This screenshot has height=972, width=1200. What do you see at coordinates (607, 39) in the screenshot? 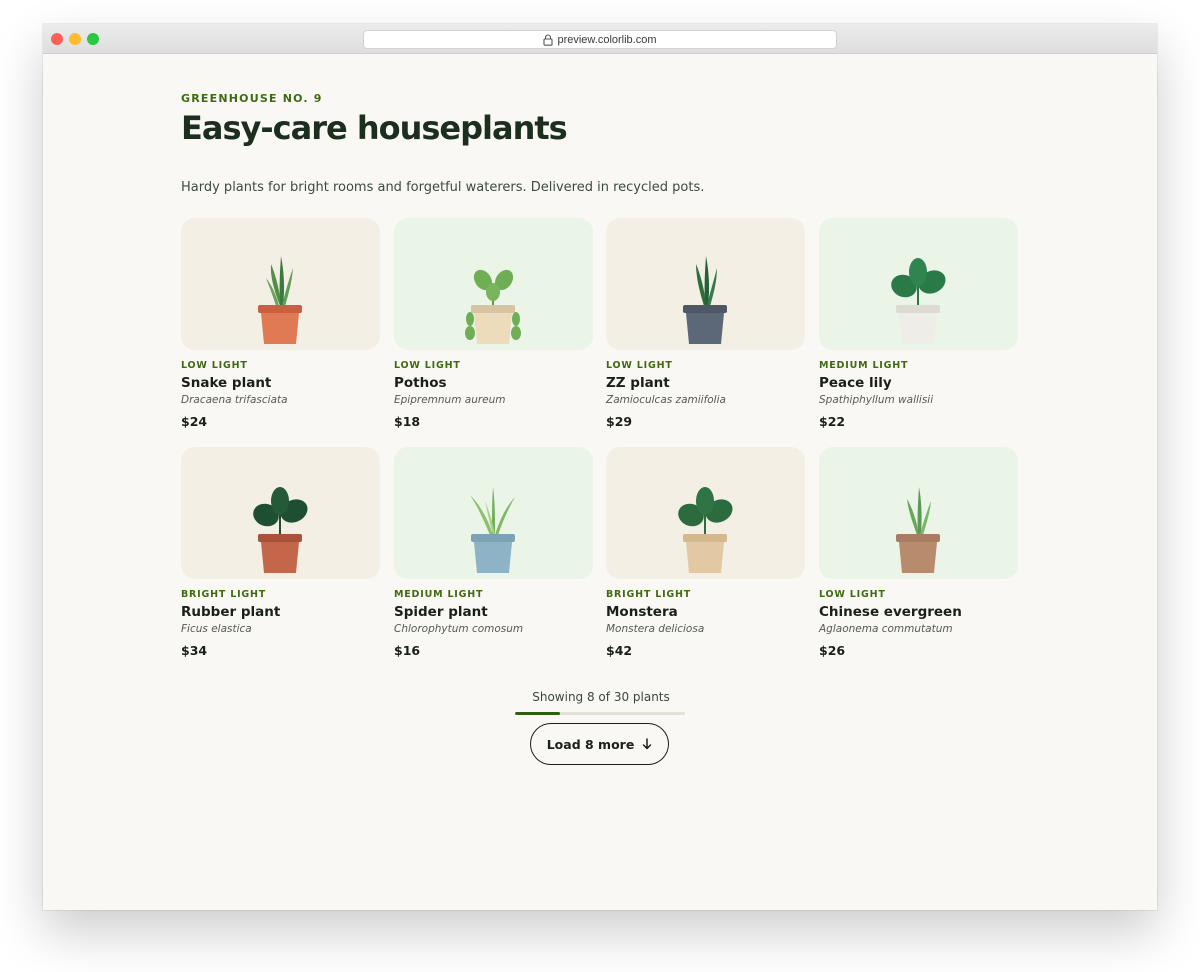
I see `url-text: preview.colorlib.com` at bounding box center [607, 39].